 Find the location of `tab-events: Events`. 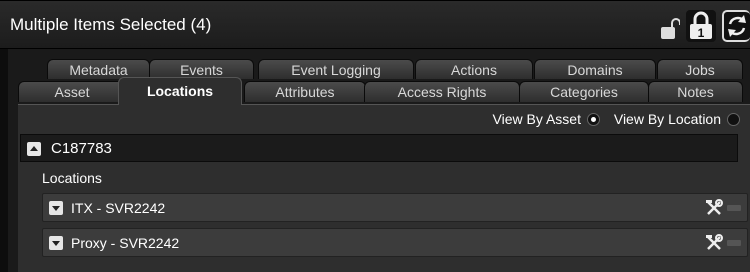

tab-events: Events is located at coordinates (201, 69).